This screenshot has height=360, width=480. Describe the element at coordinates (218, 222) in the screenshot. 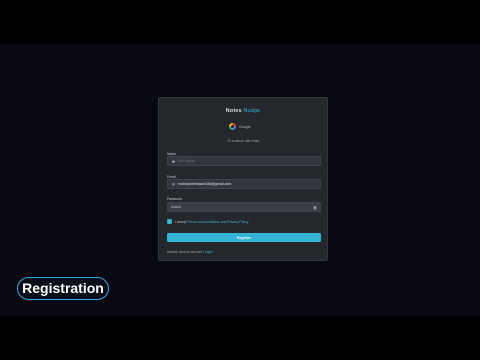

I see `terms-link: Terms and conditions and Privacy Policy` at that location.